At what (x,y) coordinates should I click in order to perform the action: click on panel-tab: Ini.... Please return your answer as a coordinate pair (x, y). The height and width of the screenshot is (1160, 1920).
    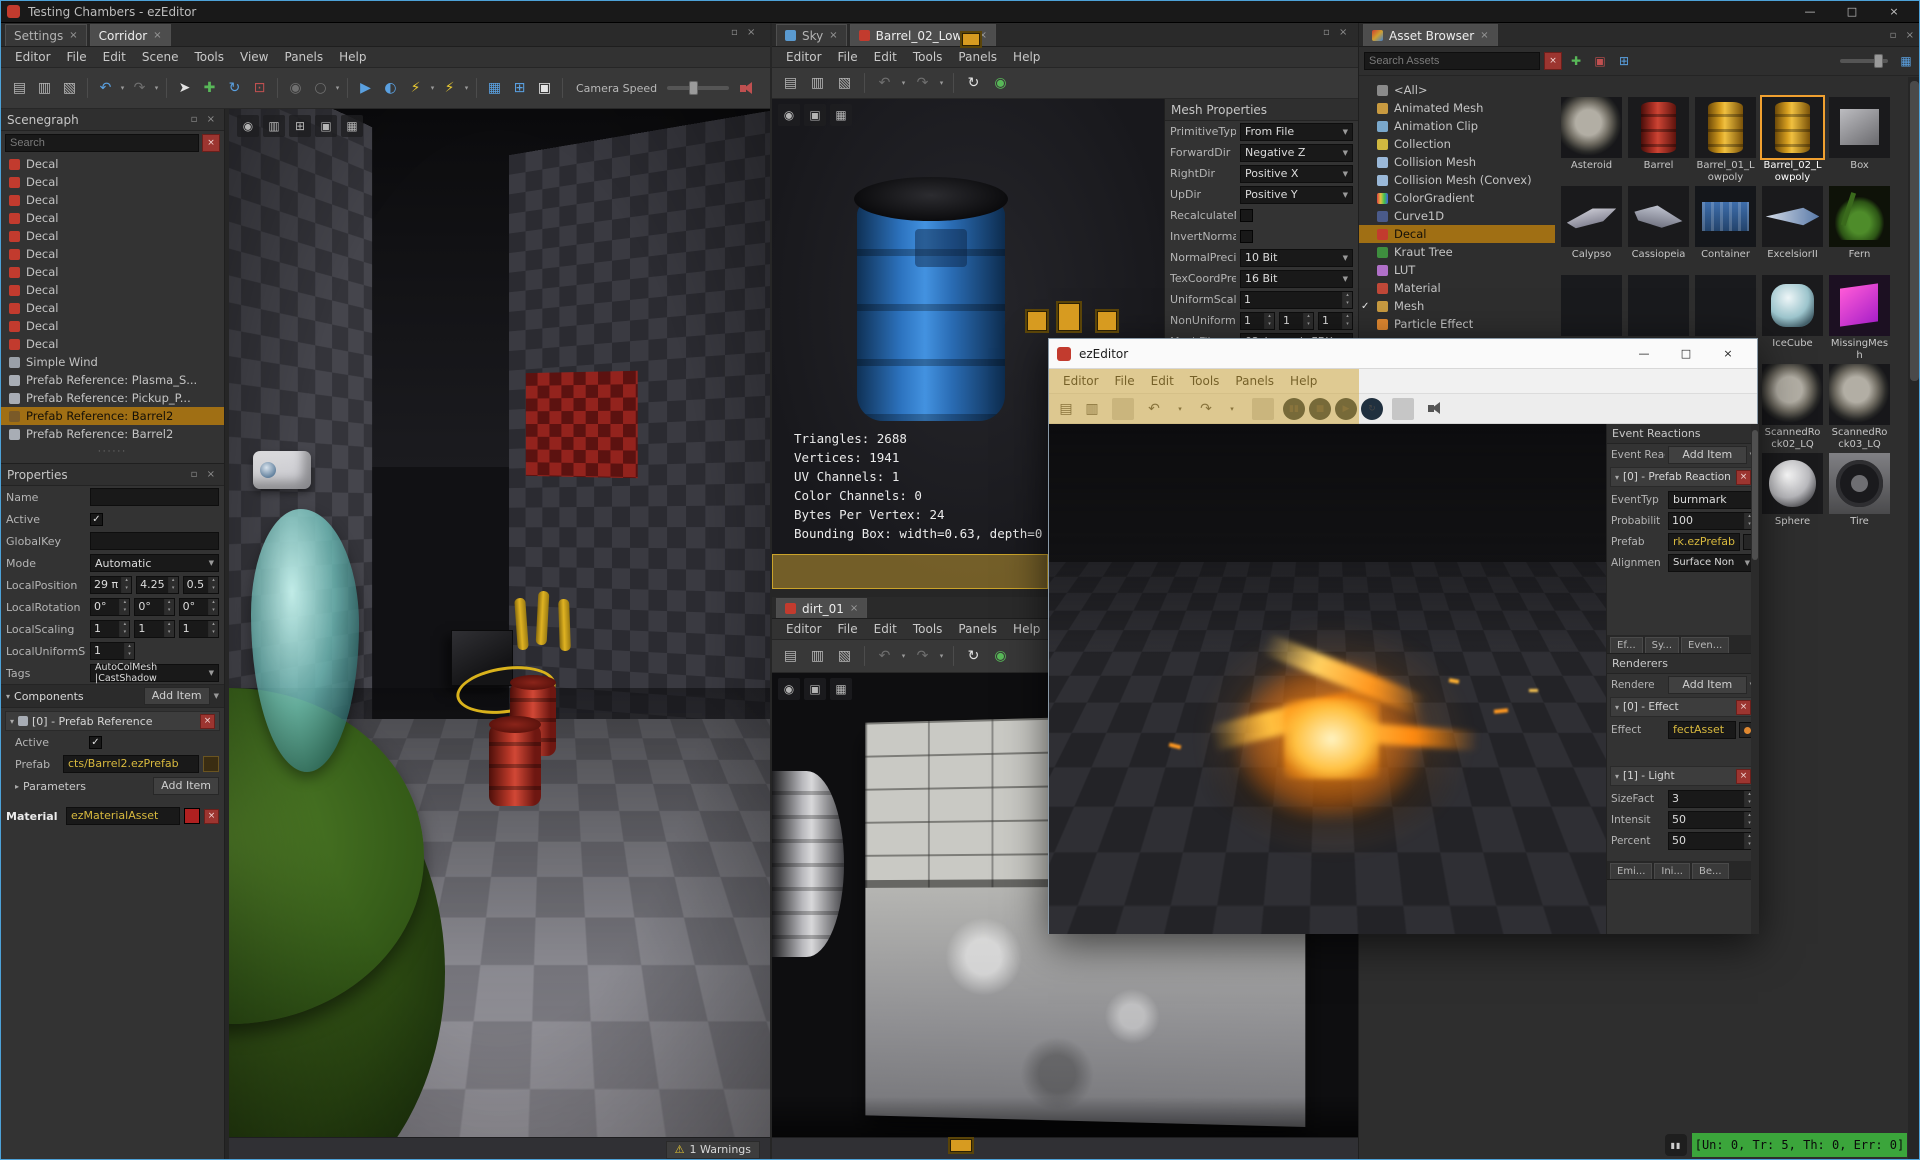
    Looking at the image, I should click on (1672, 871).